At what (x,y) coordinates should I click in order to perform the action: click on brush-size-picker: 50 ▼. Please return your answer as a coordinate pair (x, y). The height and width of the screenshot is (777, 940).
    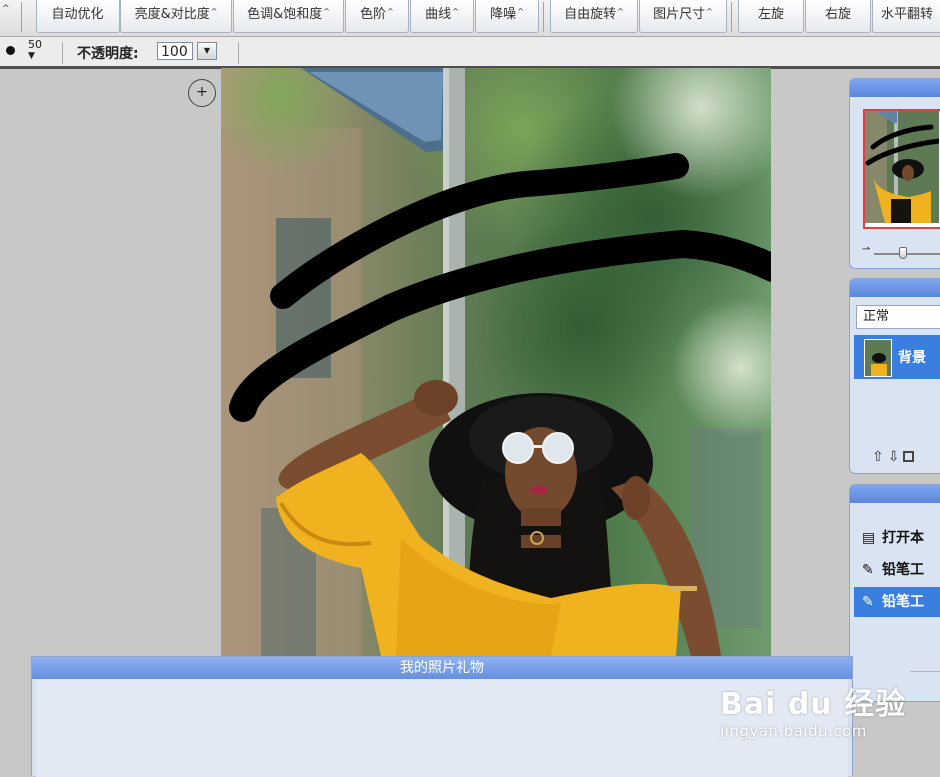
    Looking at the image, I should click on (35, 49).